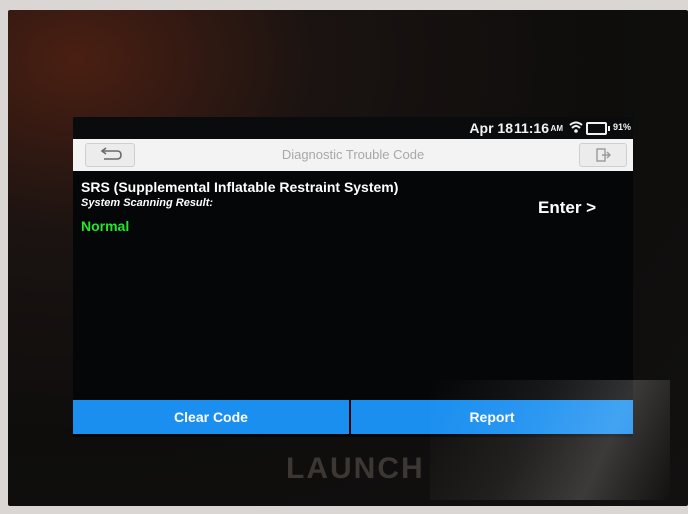  I want to click on page-title: Diagnostic Trouble Code, so click(353, 154).